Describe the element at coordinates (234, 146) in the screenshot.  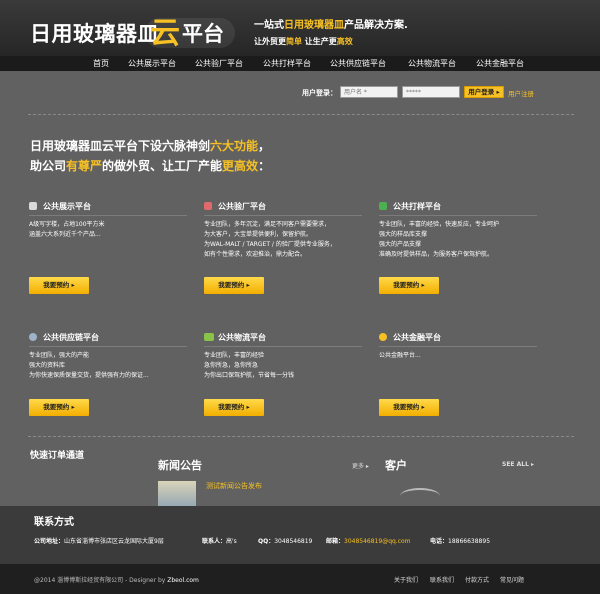
I see `intro1-highlight: 六大功能` at that location.